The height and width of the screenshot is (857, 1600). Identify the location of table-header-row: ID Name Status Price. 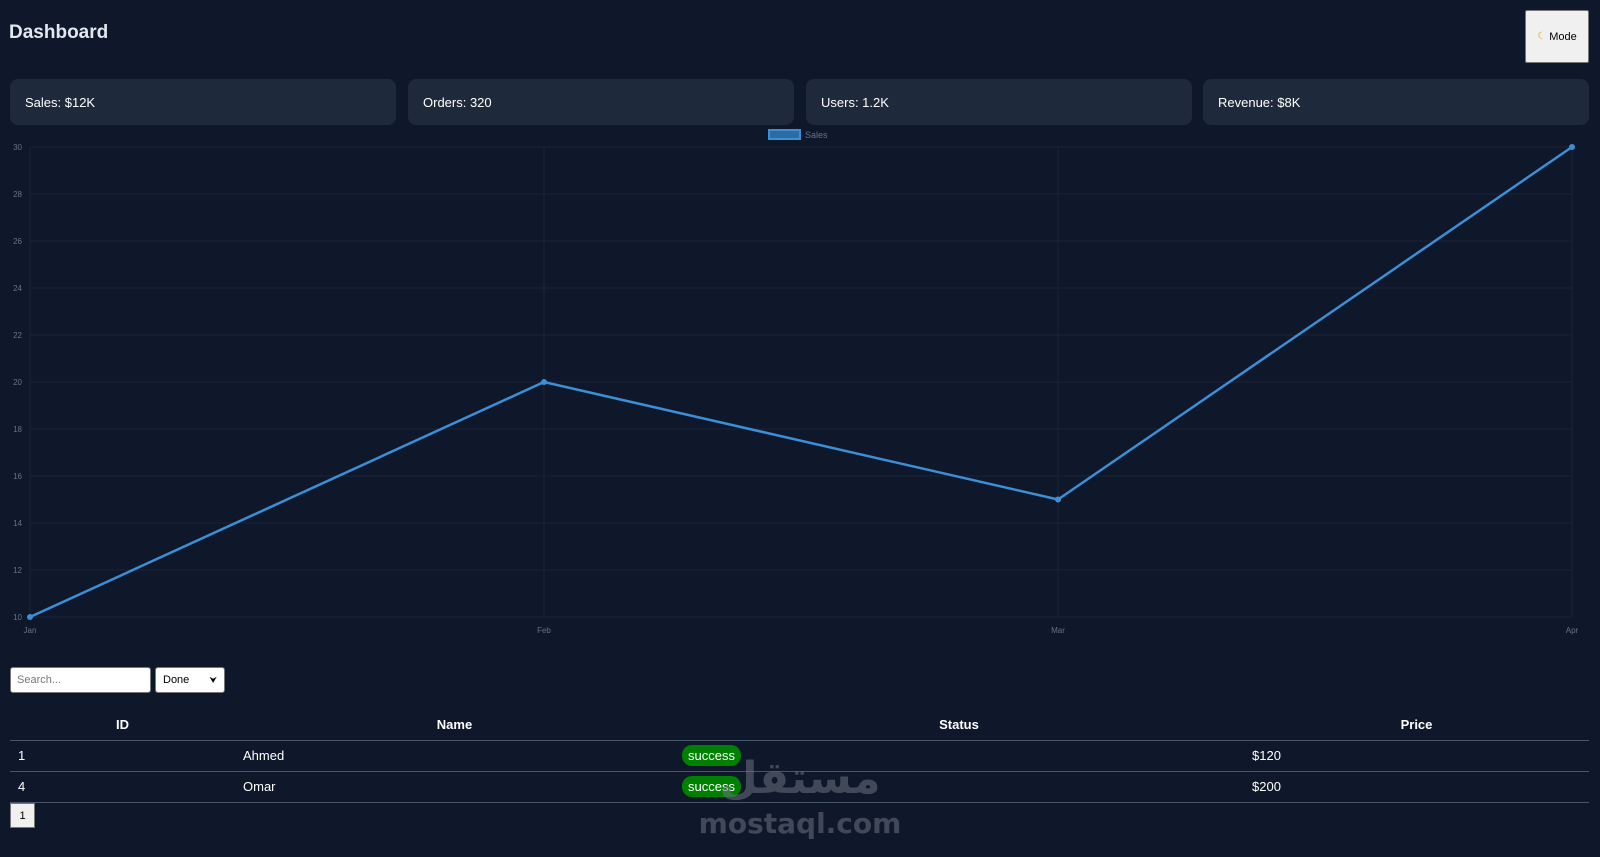
(799, 725).